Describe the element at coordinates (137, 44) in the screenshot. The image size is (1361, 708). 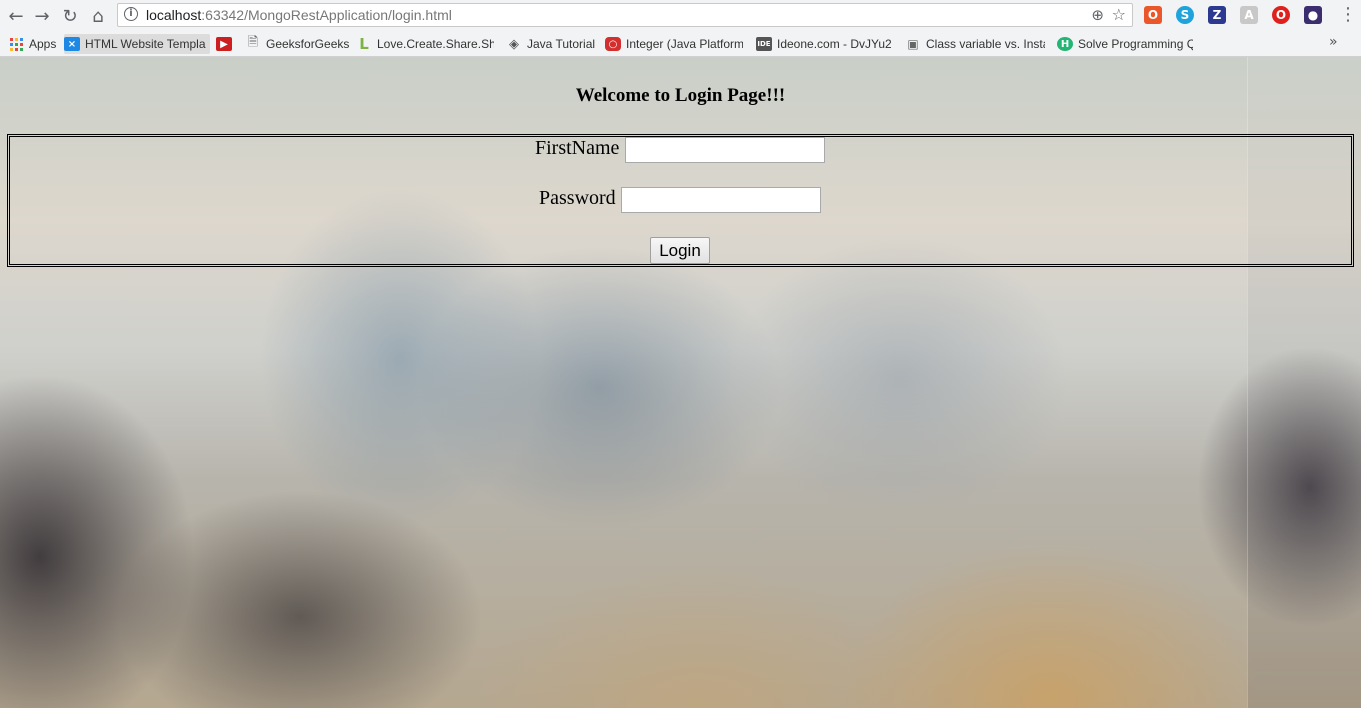
I see `bookmark-html-templates: × HTML Website Templa` at that location.